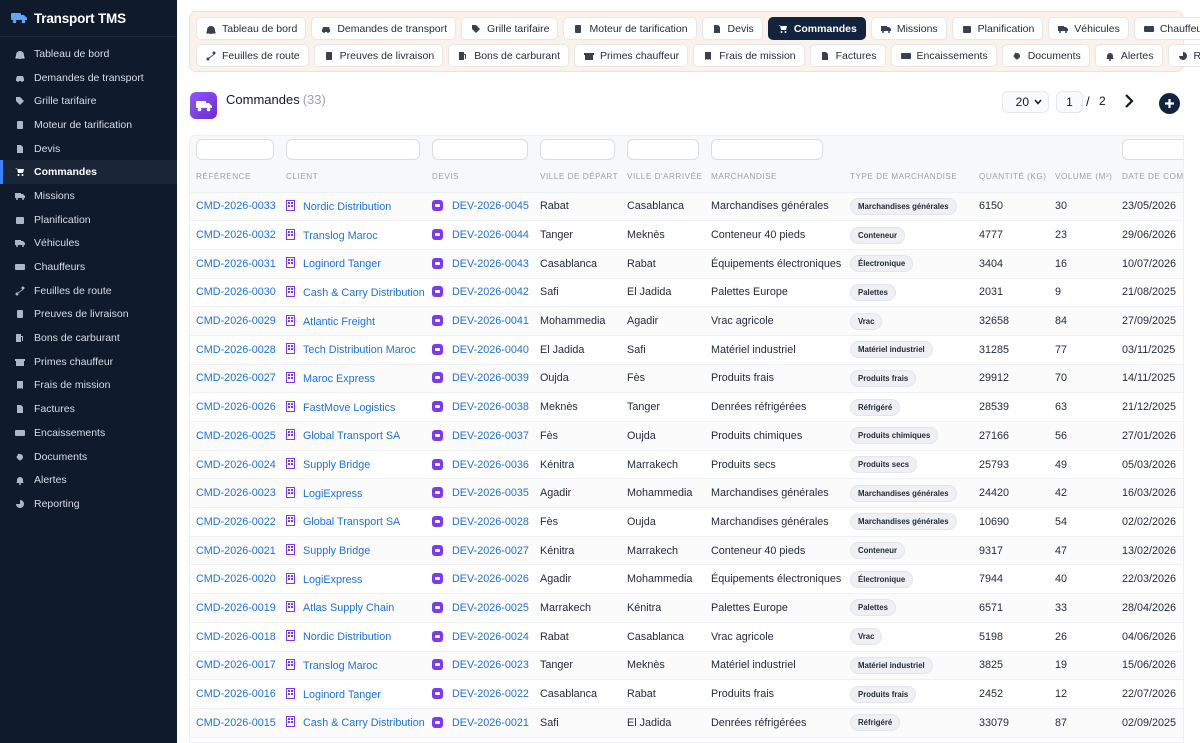 The image size is (1200, 743). I want to click on sidebar-item-devis: Devis, so click(88, 149).